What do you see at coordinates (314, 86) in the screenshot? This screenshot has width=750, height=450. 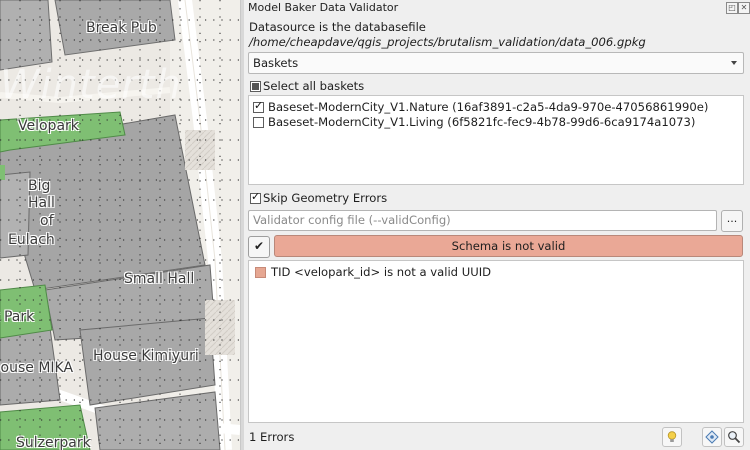 I see `select-all-label: Select all baskets` at bounding box center [314, 86].